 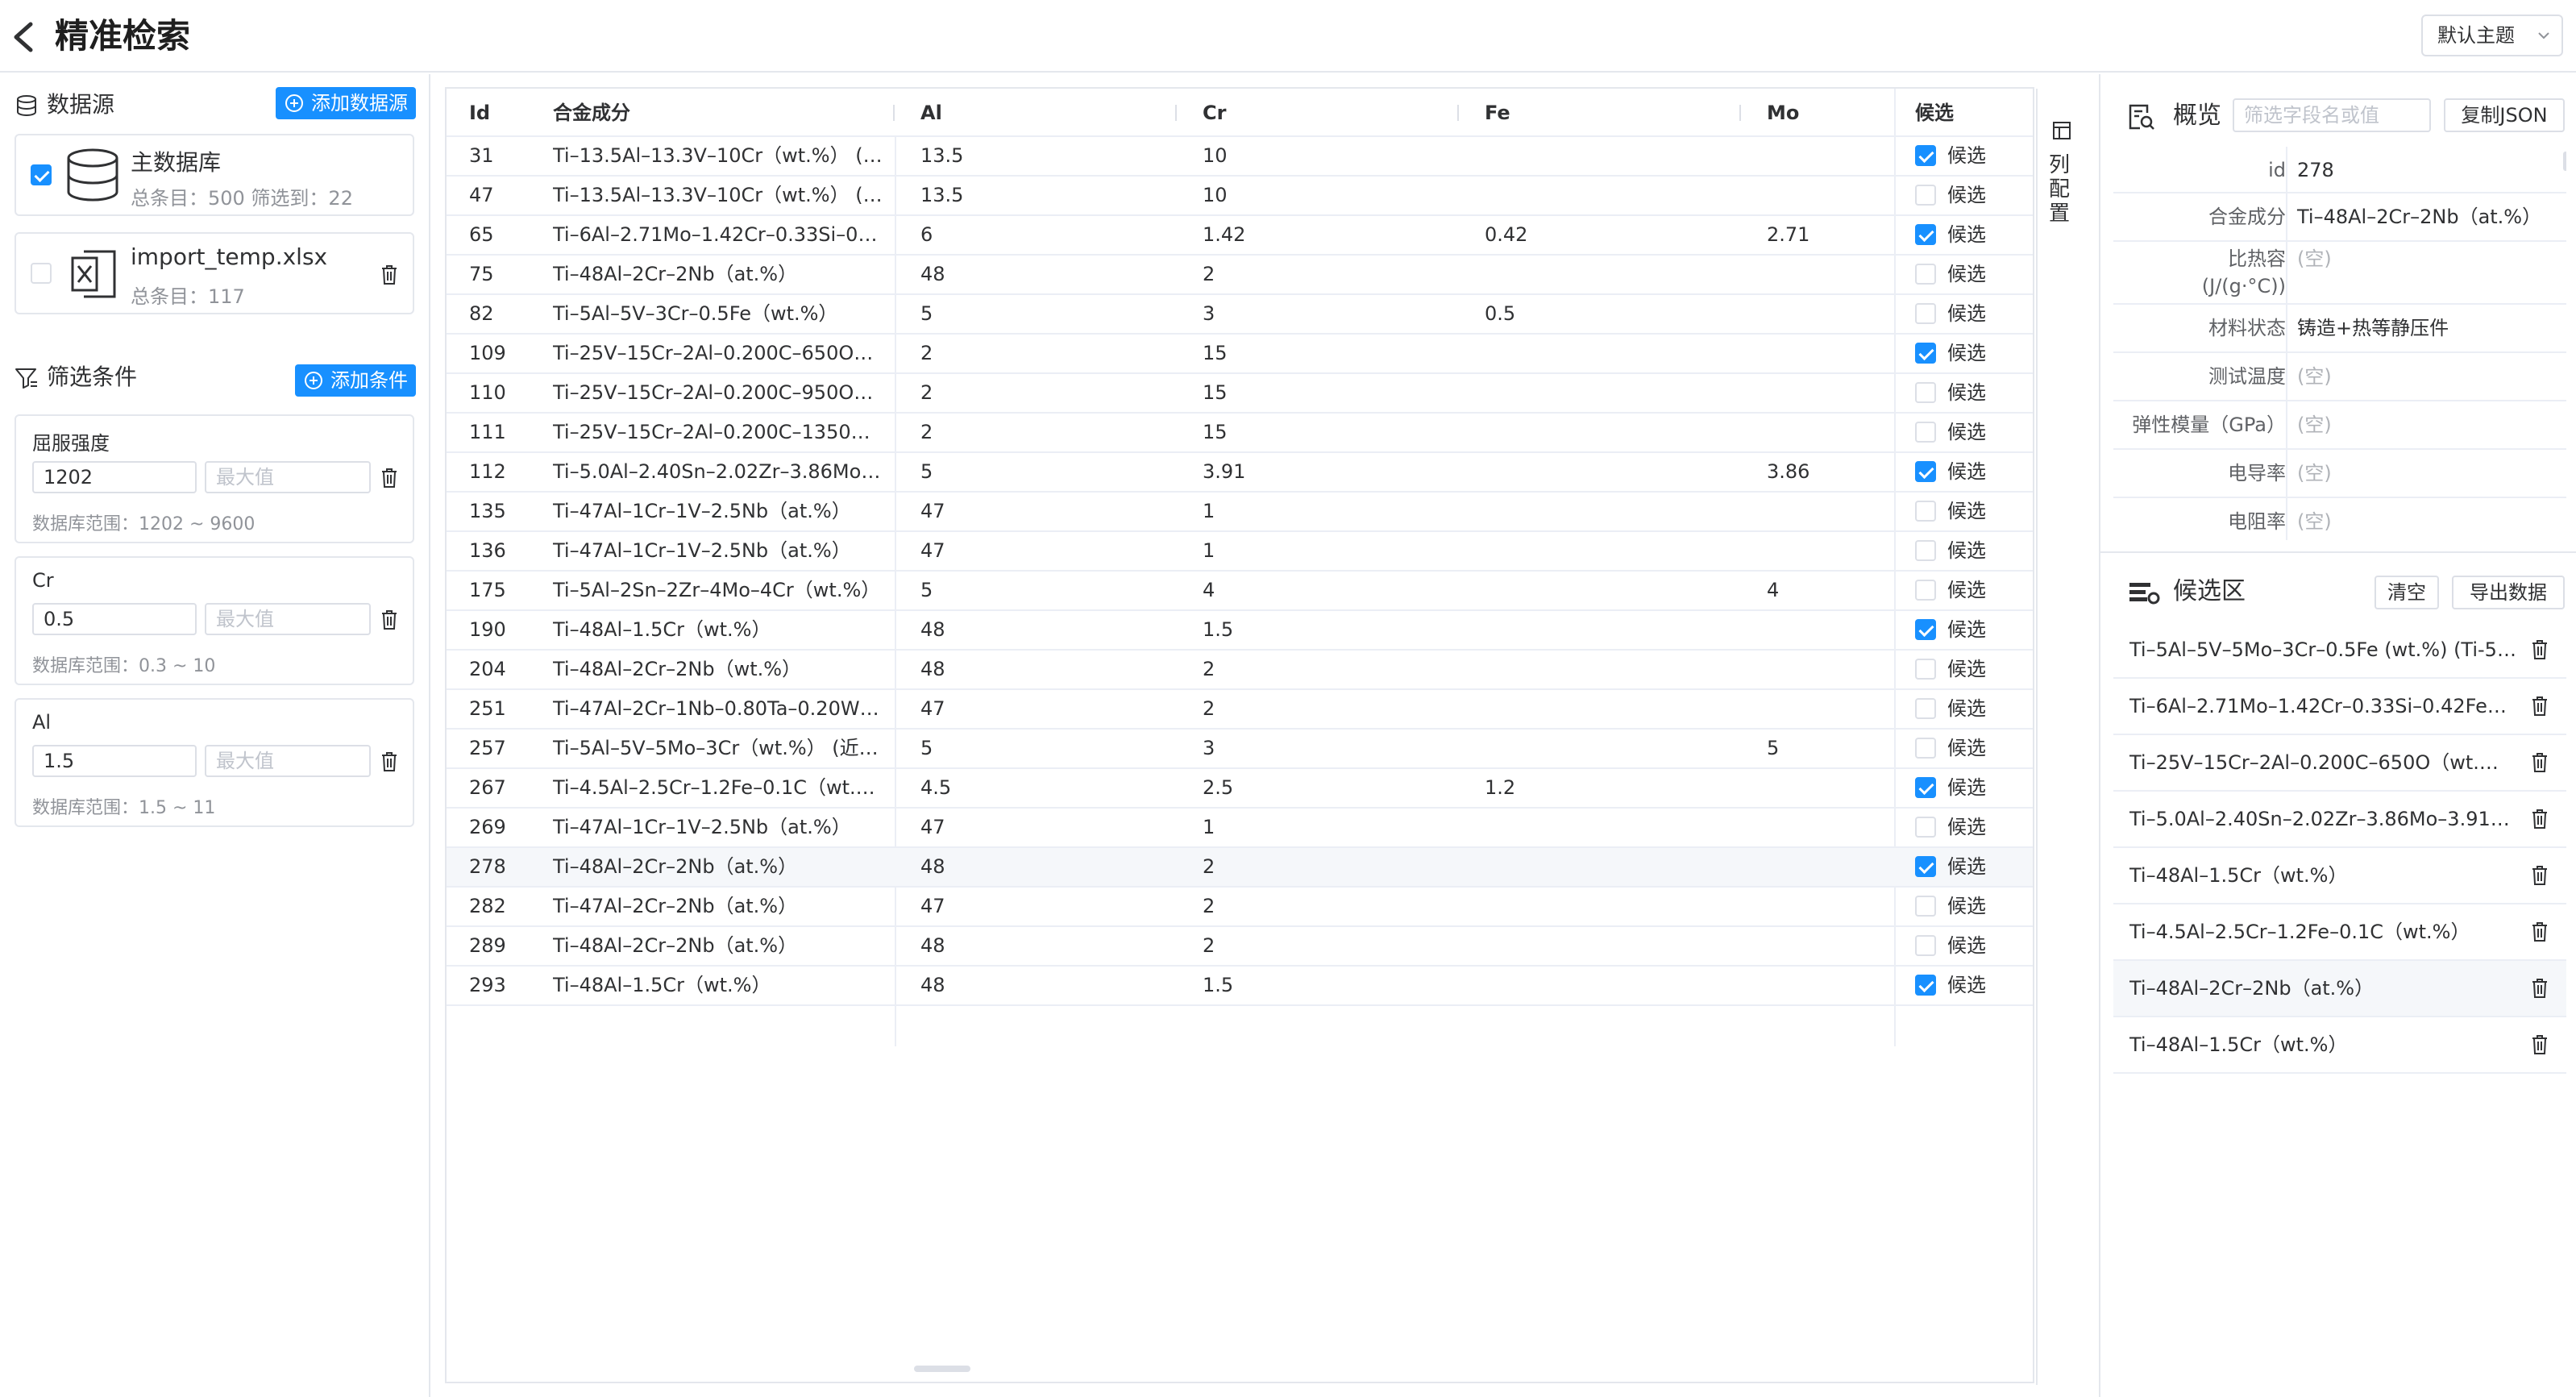 I want to click on table-row: 82 Ti–5Al–5V–3Cr–0.5Fe（wt.%） 5 3 0.5 候选, so click(x=1240, y=315).